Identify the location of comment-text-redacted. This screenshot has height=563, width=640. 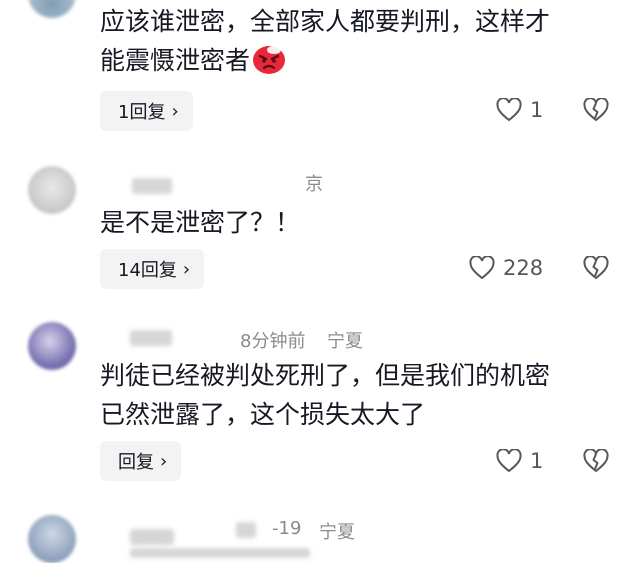
(220, 553).